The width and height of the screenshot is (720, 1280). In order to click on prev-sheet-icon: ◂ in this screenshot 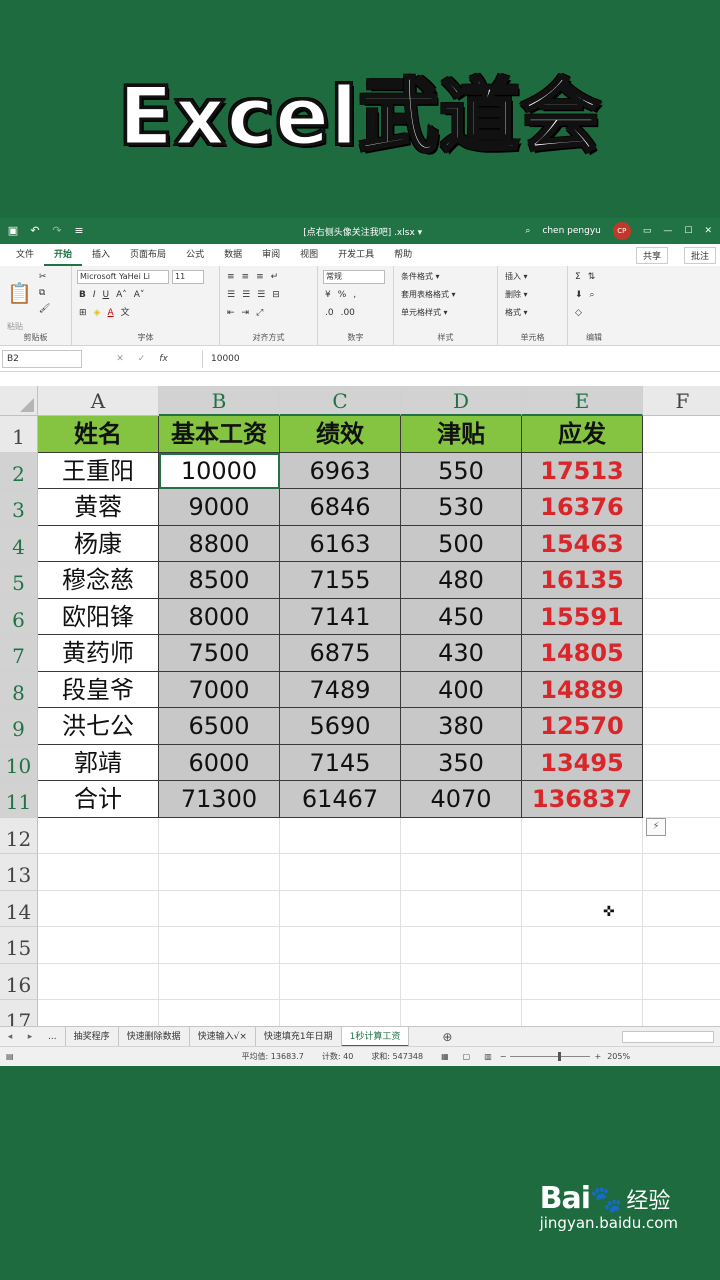, I will do `click(10, 1037)`.